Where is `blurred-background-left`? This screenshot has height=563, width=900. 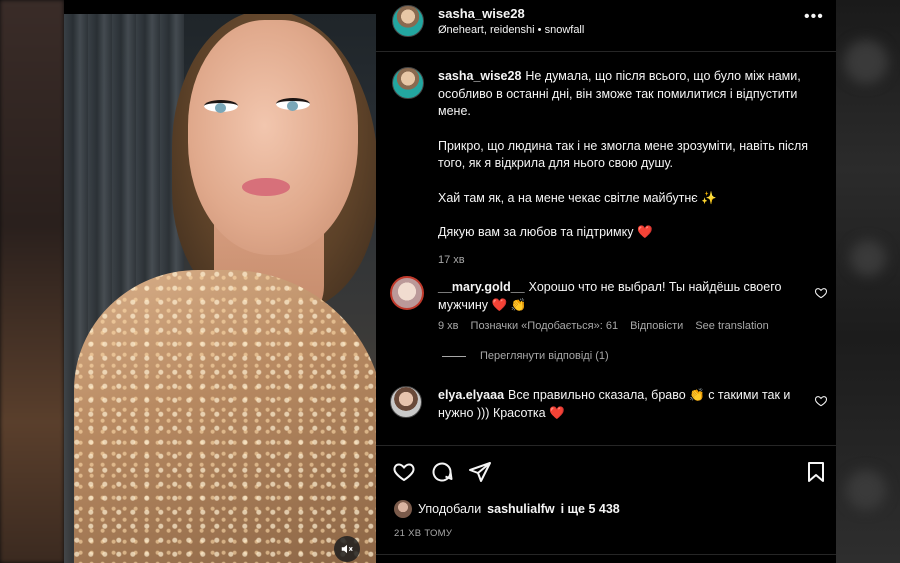
blurred-background-left is located at coordinates (32, 281).